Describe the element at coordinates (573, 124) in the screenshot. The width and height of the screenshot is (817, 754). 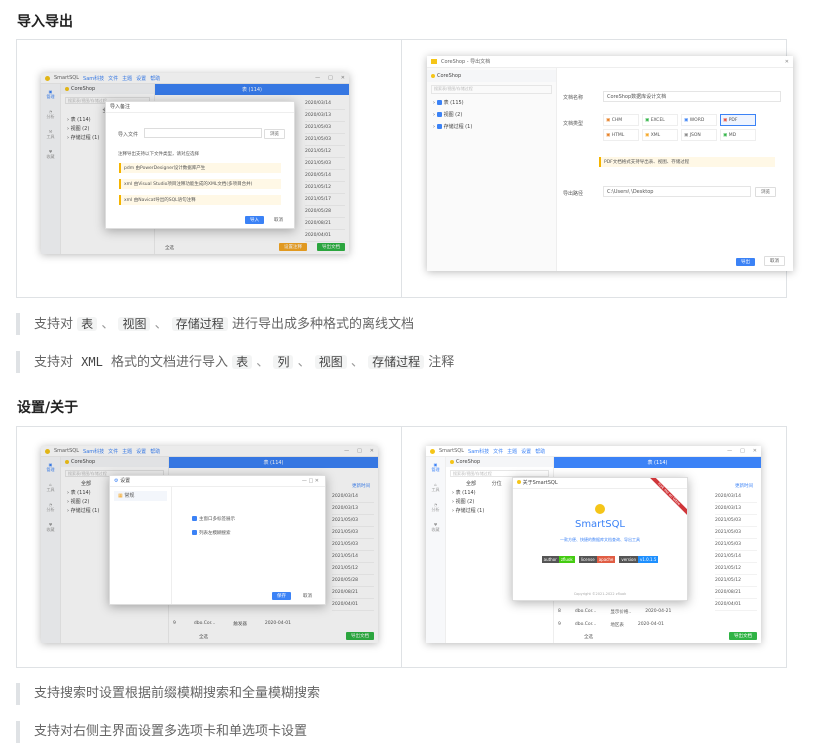
I see `doc-type-label: 文档类型` at that location.